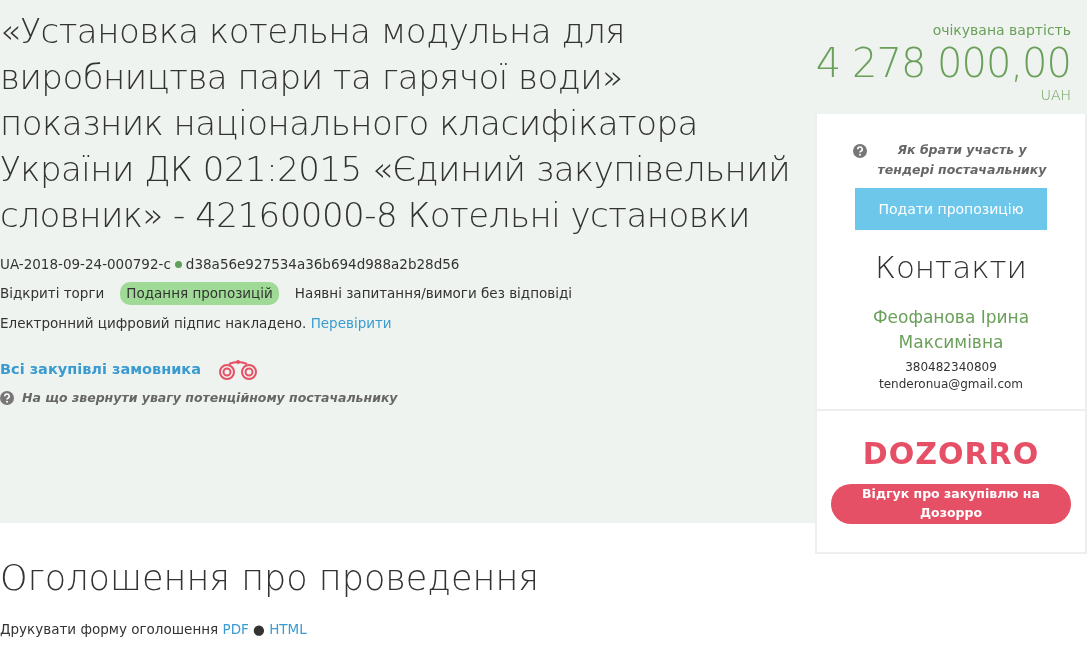 The width and height of the screenshot is (1087, 645). What do you see at coordinates (270, 578) in the screenshot?
I see `section-heading: Оголошення про проведення` at bounding box center [270, 578].